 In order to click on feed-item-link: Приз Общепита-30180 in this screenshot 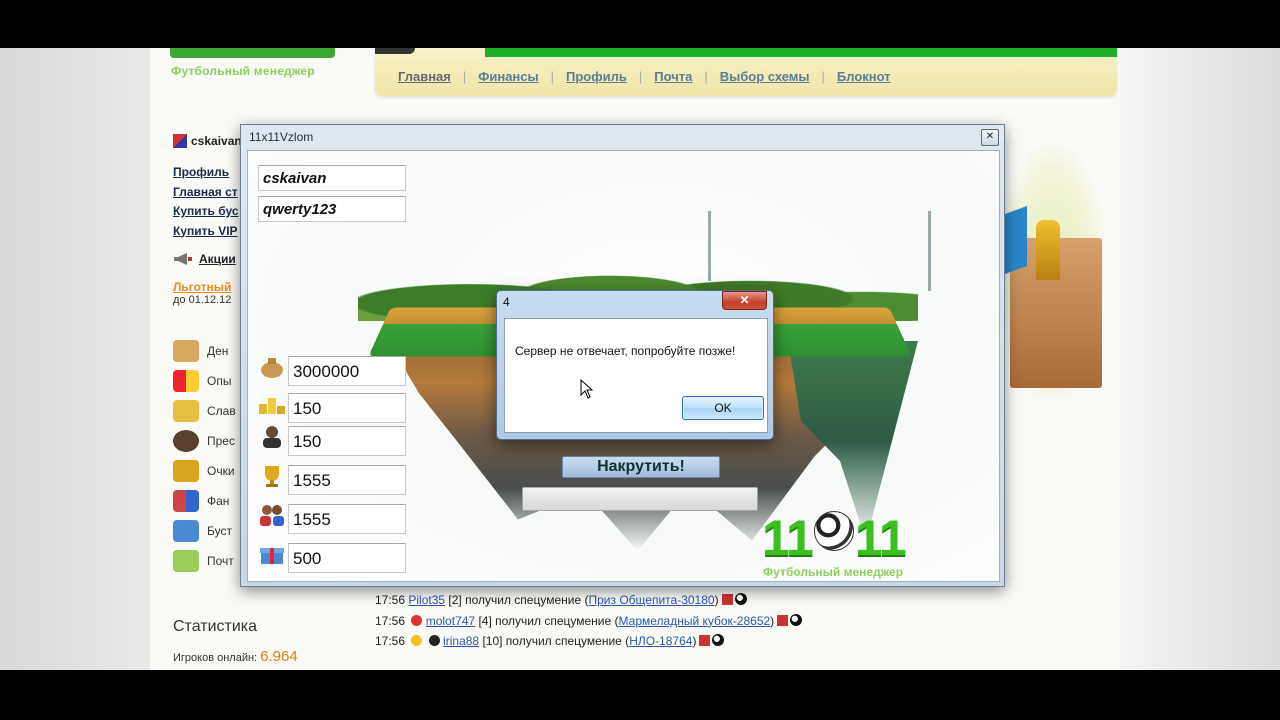, I will do `click(652, 600)`.